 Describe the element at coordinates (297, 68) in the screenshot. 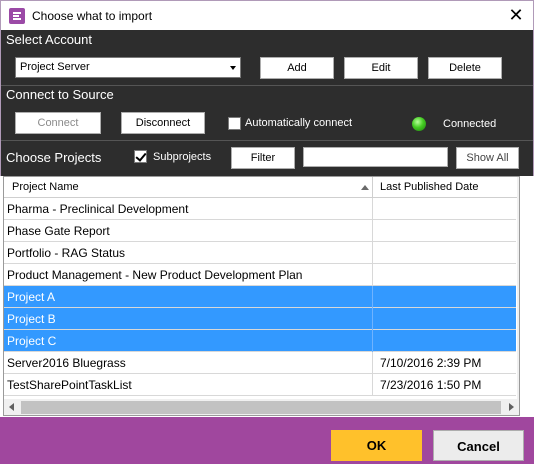

I see `add-account-button: Add` at that location.